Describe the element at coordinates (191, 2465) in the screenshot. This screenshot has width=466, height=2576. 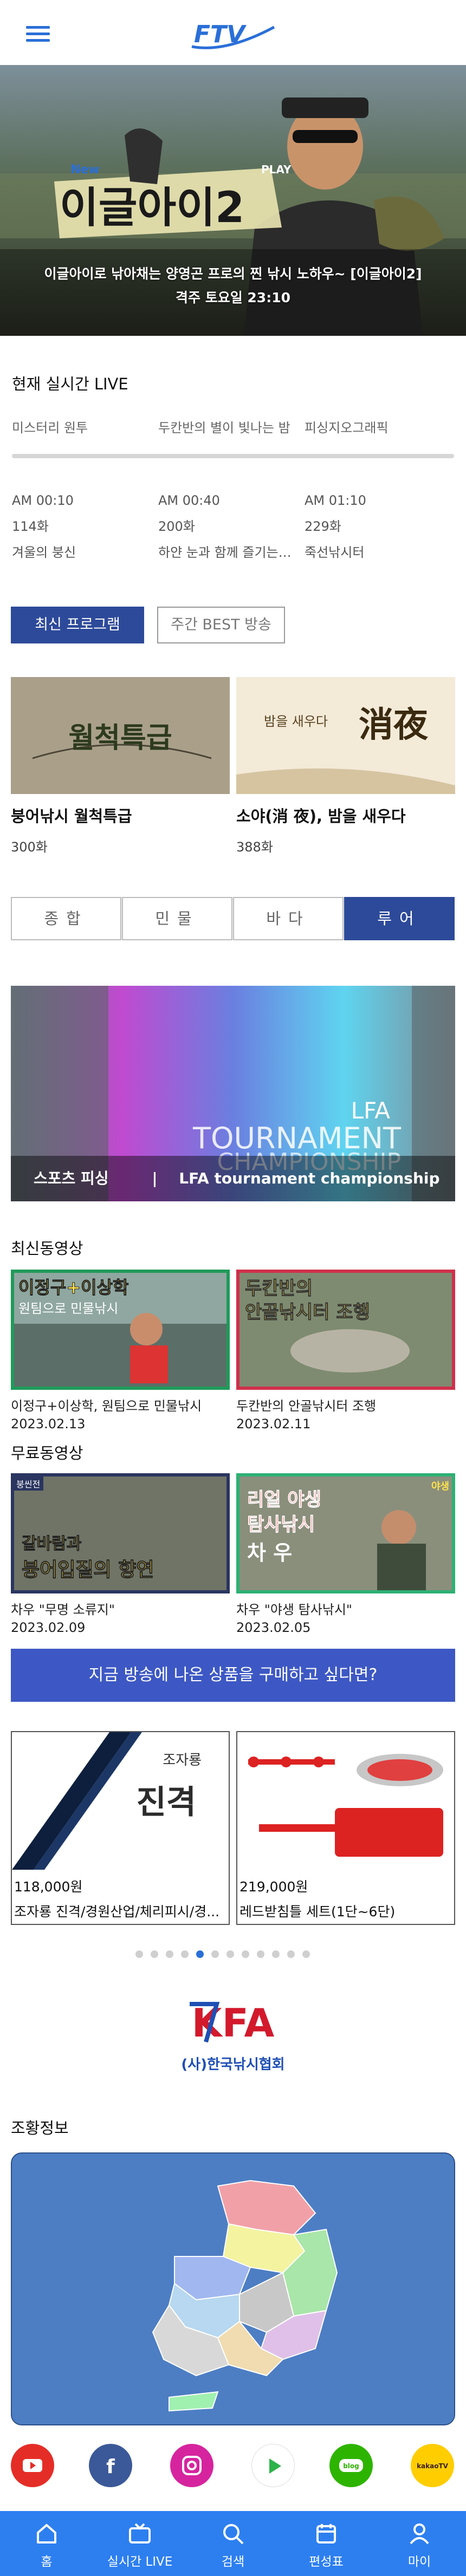
I see `instagram-icon` at that location.